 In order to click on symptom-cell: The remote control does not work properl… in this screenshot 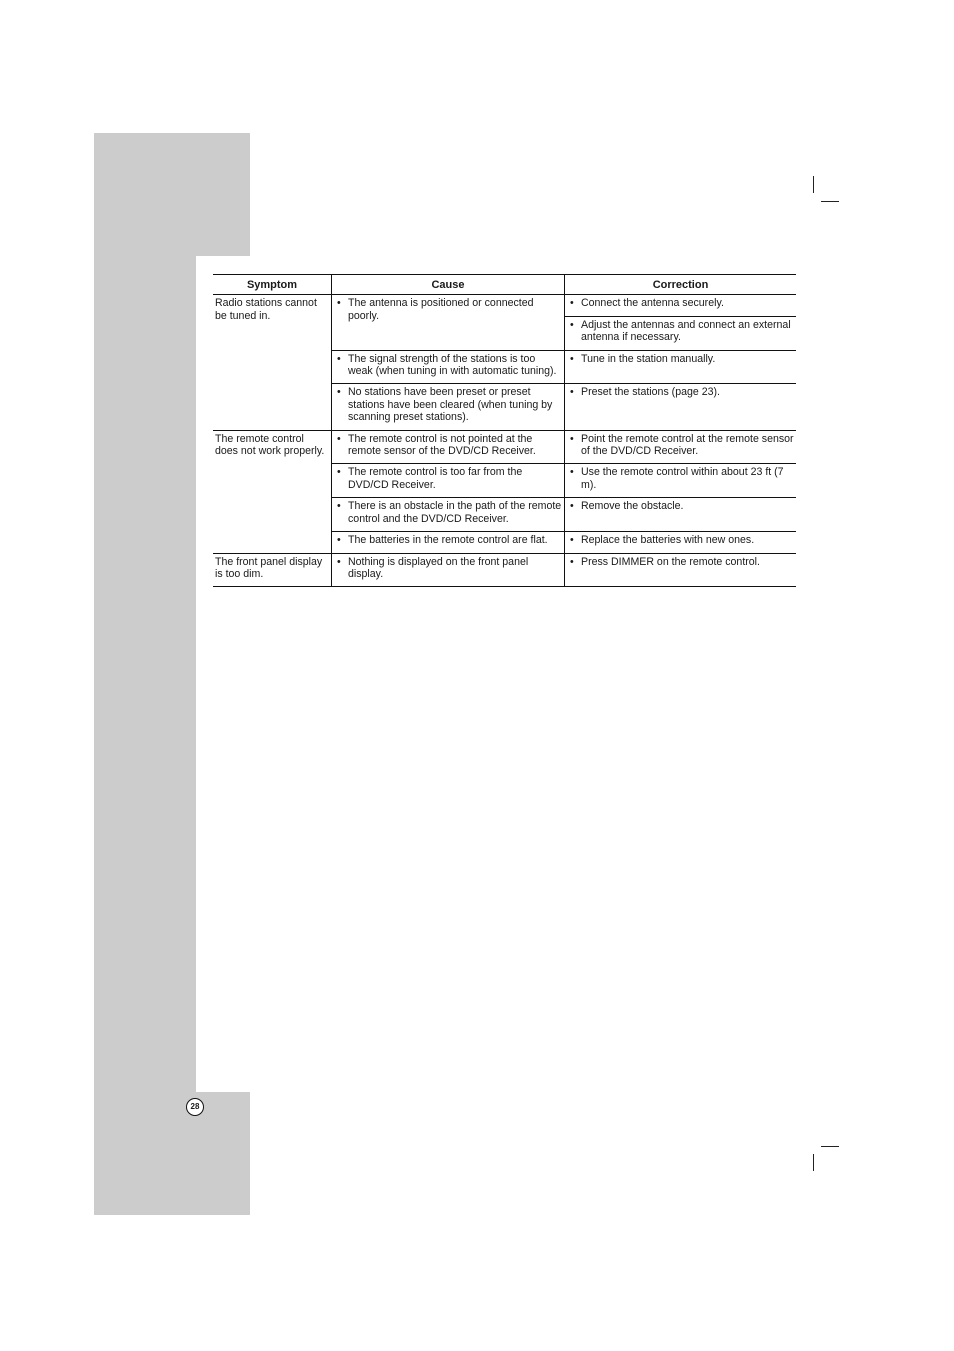, I will do `click(272, 492)`.